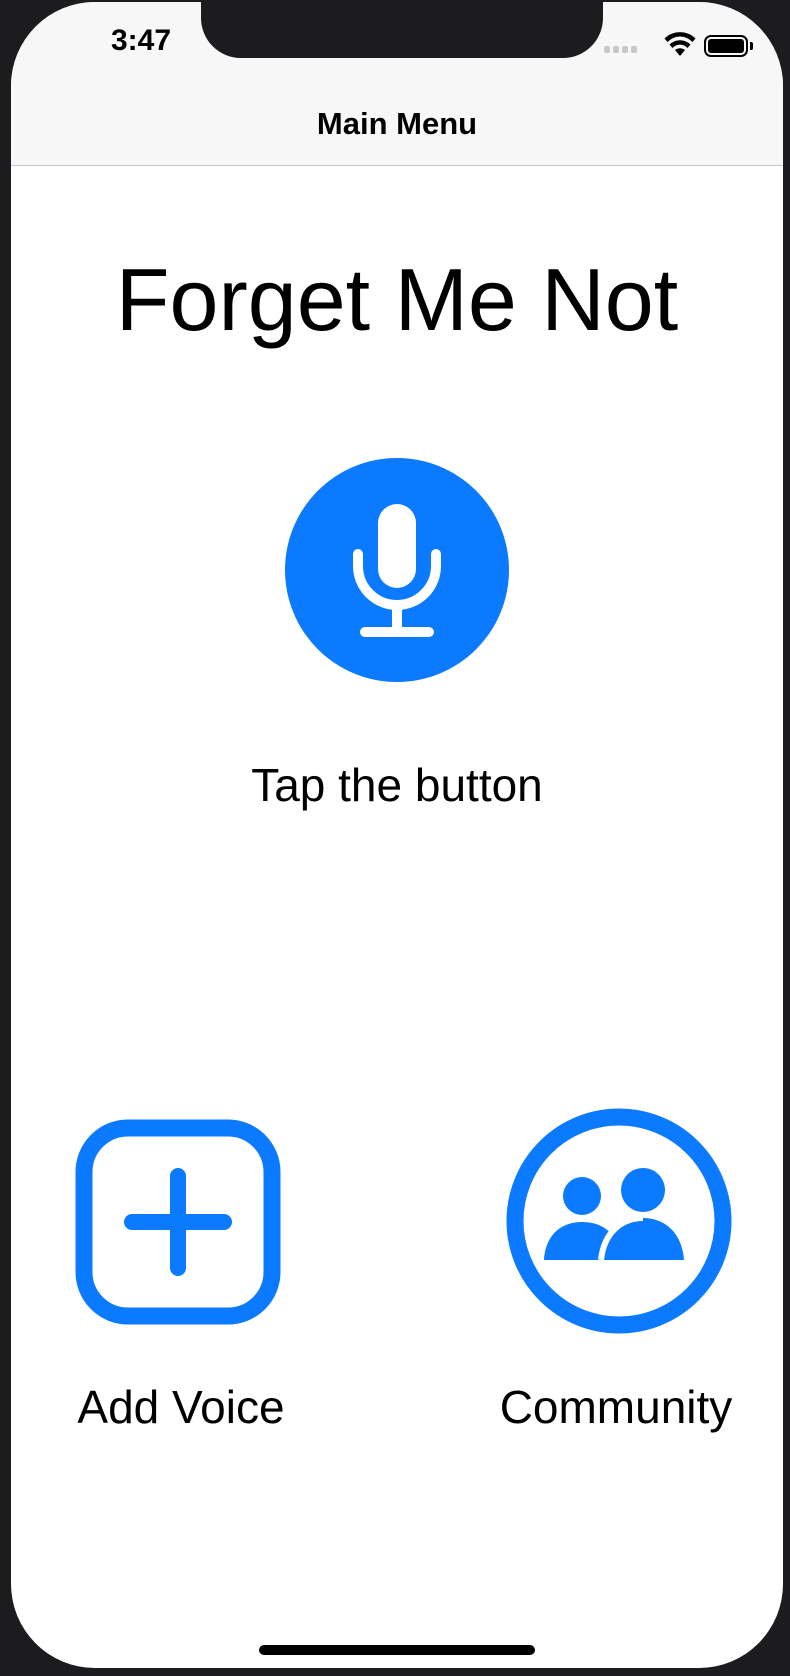 This screenshot has height=1676, width=790. I want to click on add-voice-button, so click(178, 1222).